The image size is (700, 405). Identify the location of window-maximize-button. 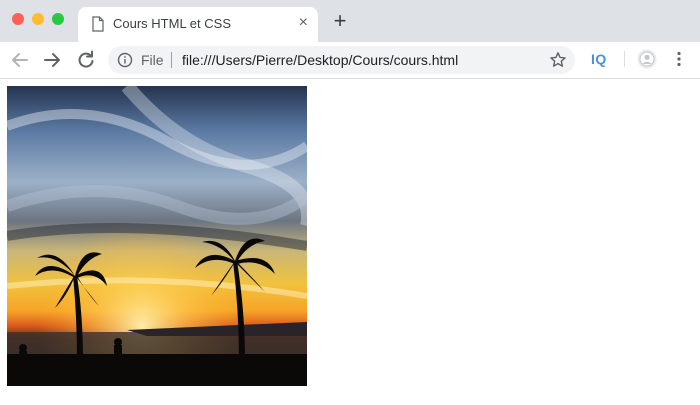
(58, 19).